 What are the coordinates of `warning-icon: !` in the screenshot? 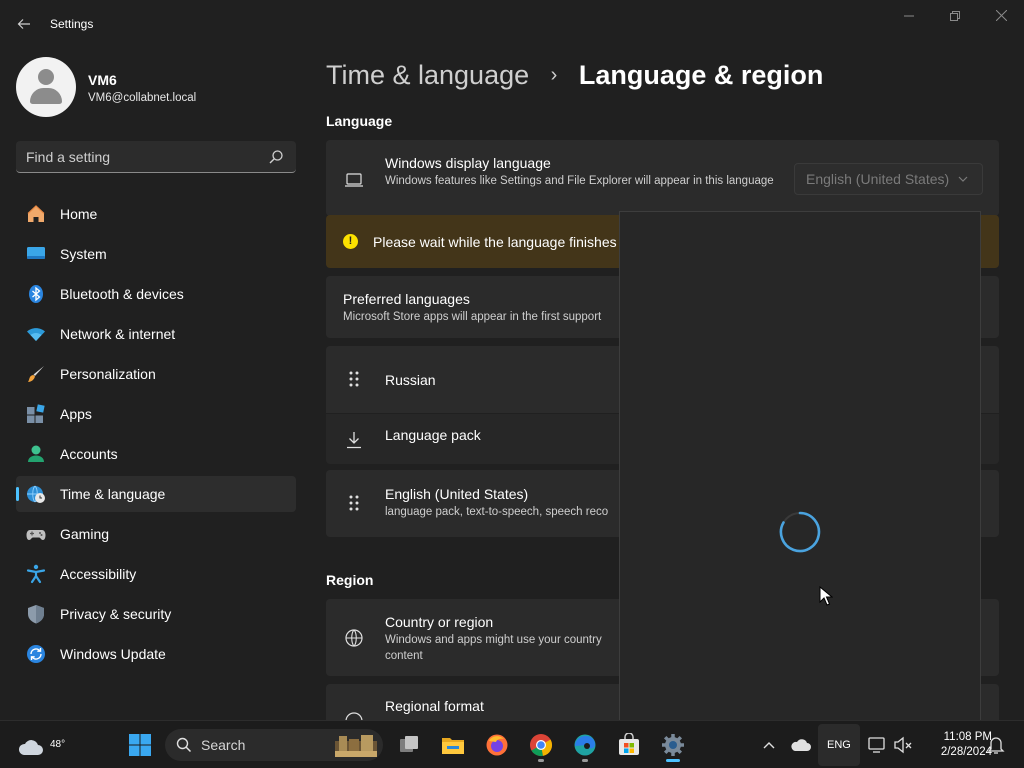 It's located at (350, 241).